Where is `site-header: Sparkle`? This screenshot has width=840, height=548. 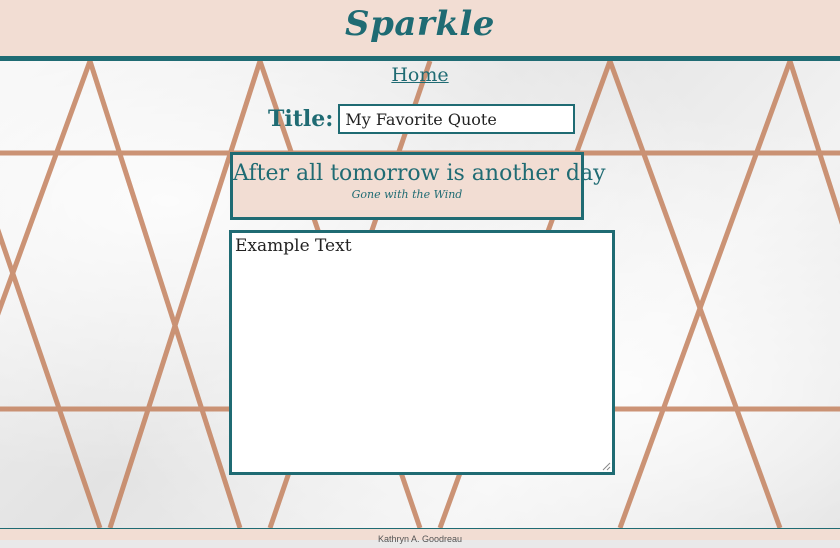
site-header: Sparkle is located at coordinates (420, 30).